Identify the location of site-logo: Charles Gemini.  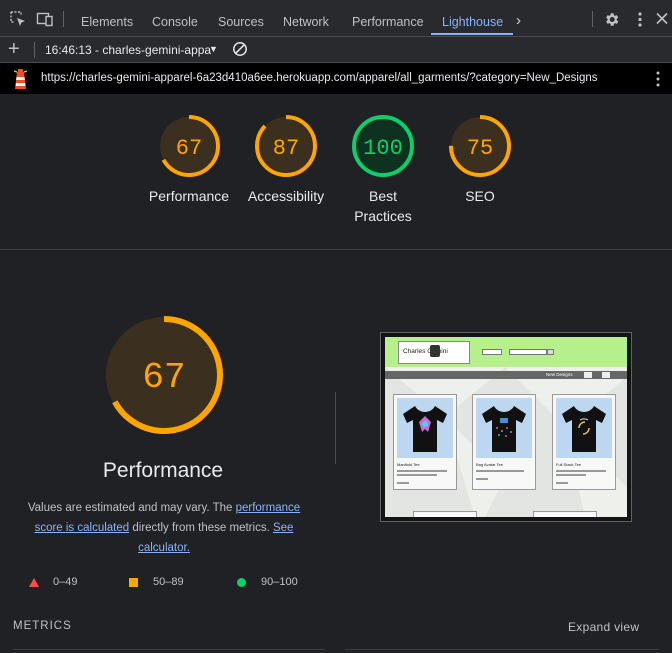
(434, 352).